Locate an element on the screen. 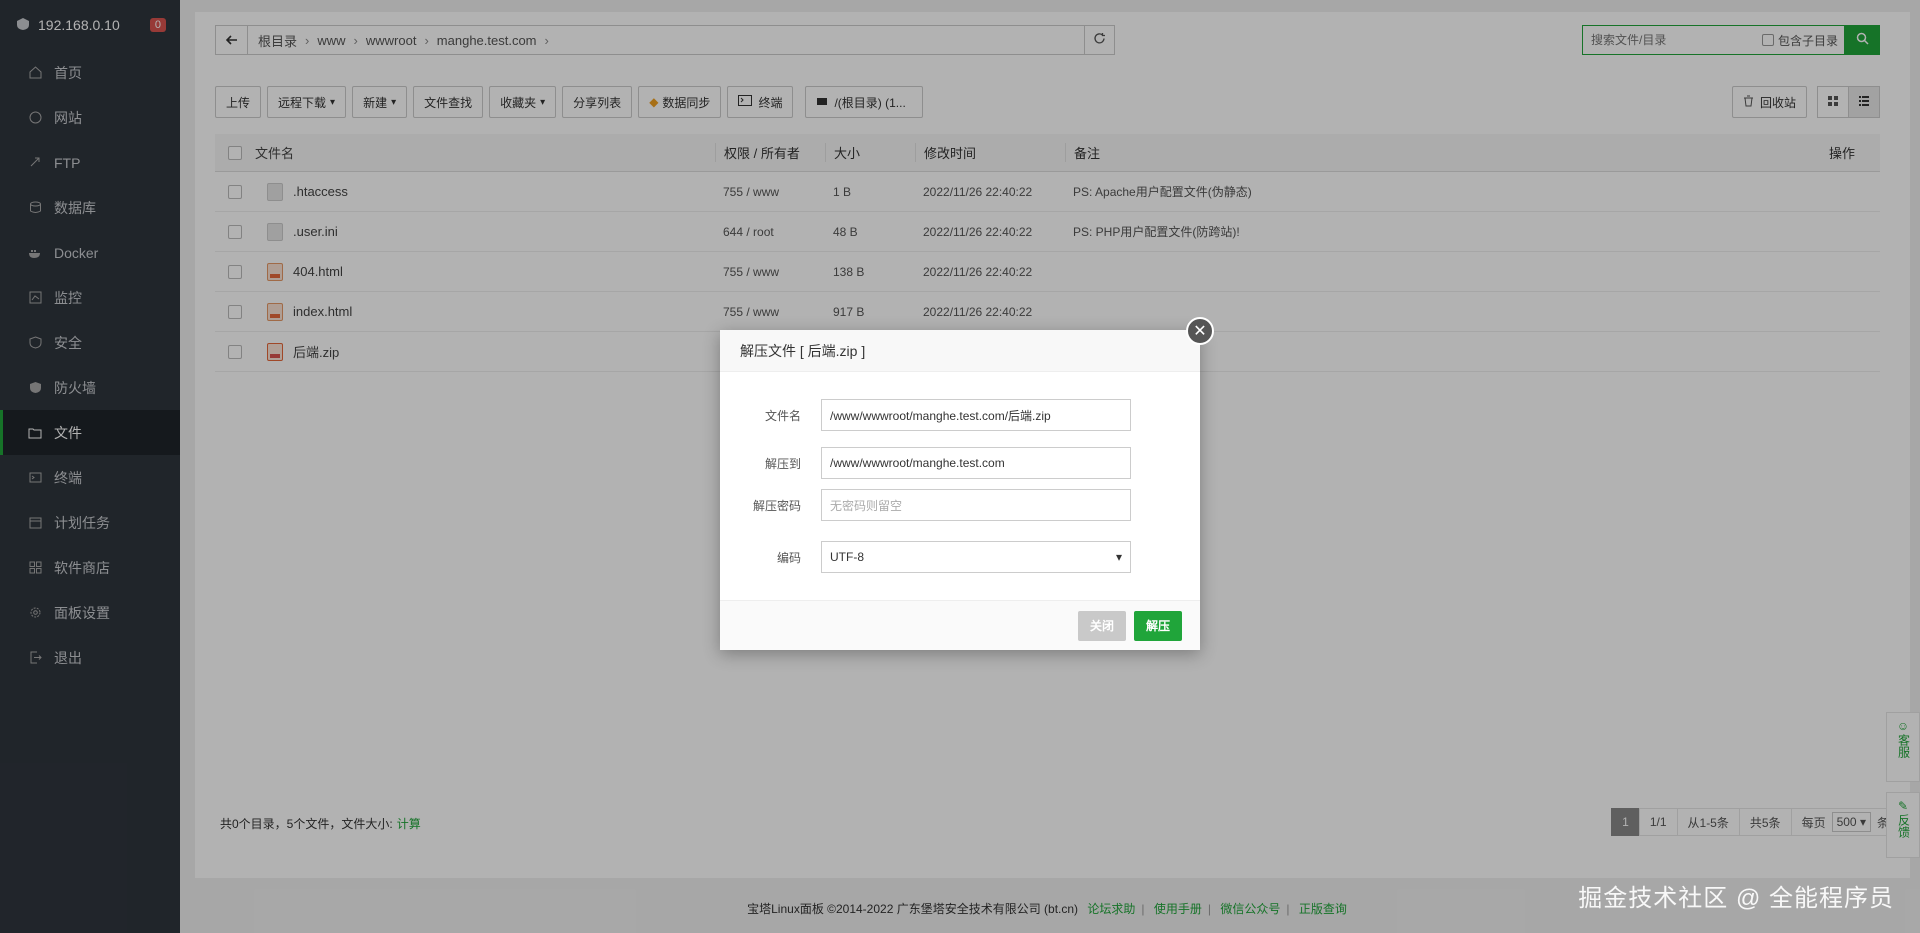 This screenshot has height=933, width=1920. dest-field: /www/wwwroot/manghe.test.com is located at coordinates (976, 463).